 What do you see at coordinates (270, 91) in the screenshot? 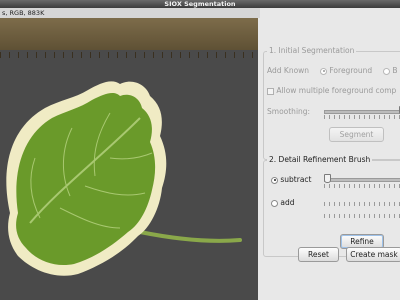
I see `checkbox-box` at bounding box center [270, 91].